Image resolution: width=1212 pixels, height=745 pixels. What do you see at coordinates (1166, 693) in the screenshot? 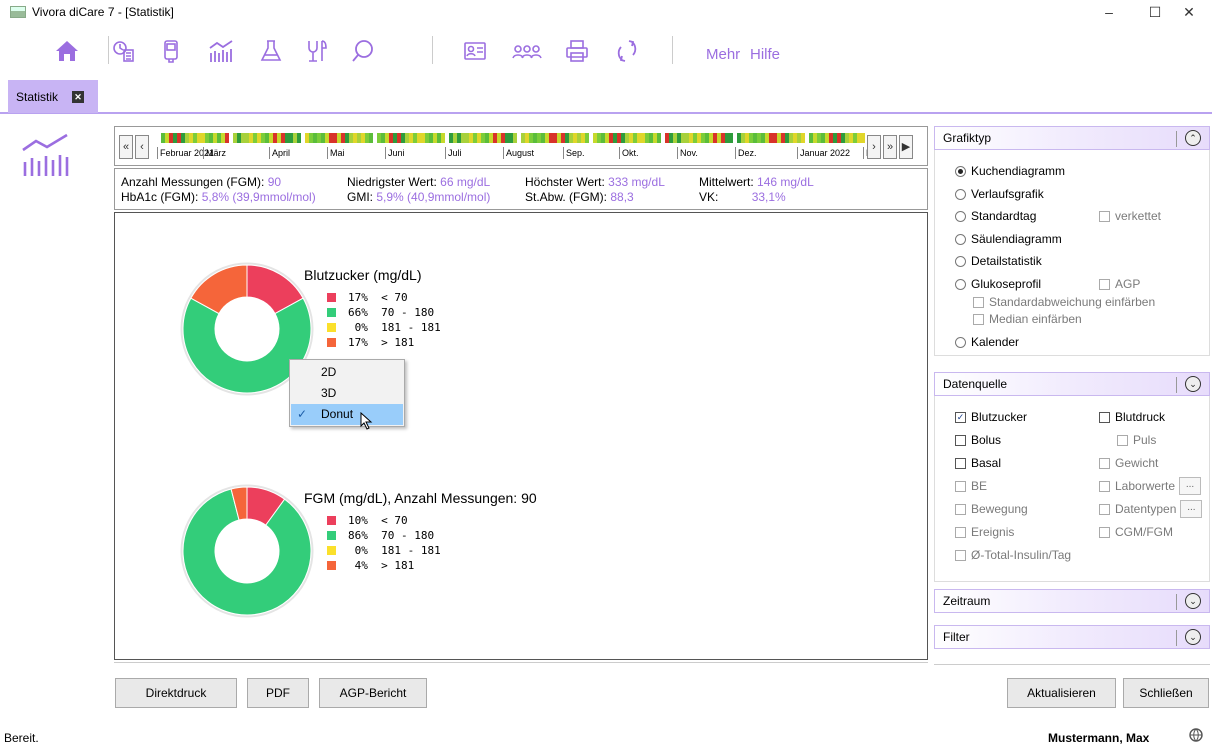
I see `schliessen-button: Schließen` at bounding box center [1166, 693].